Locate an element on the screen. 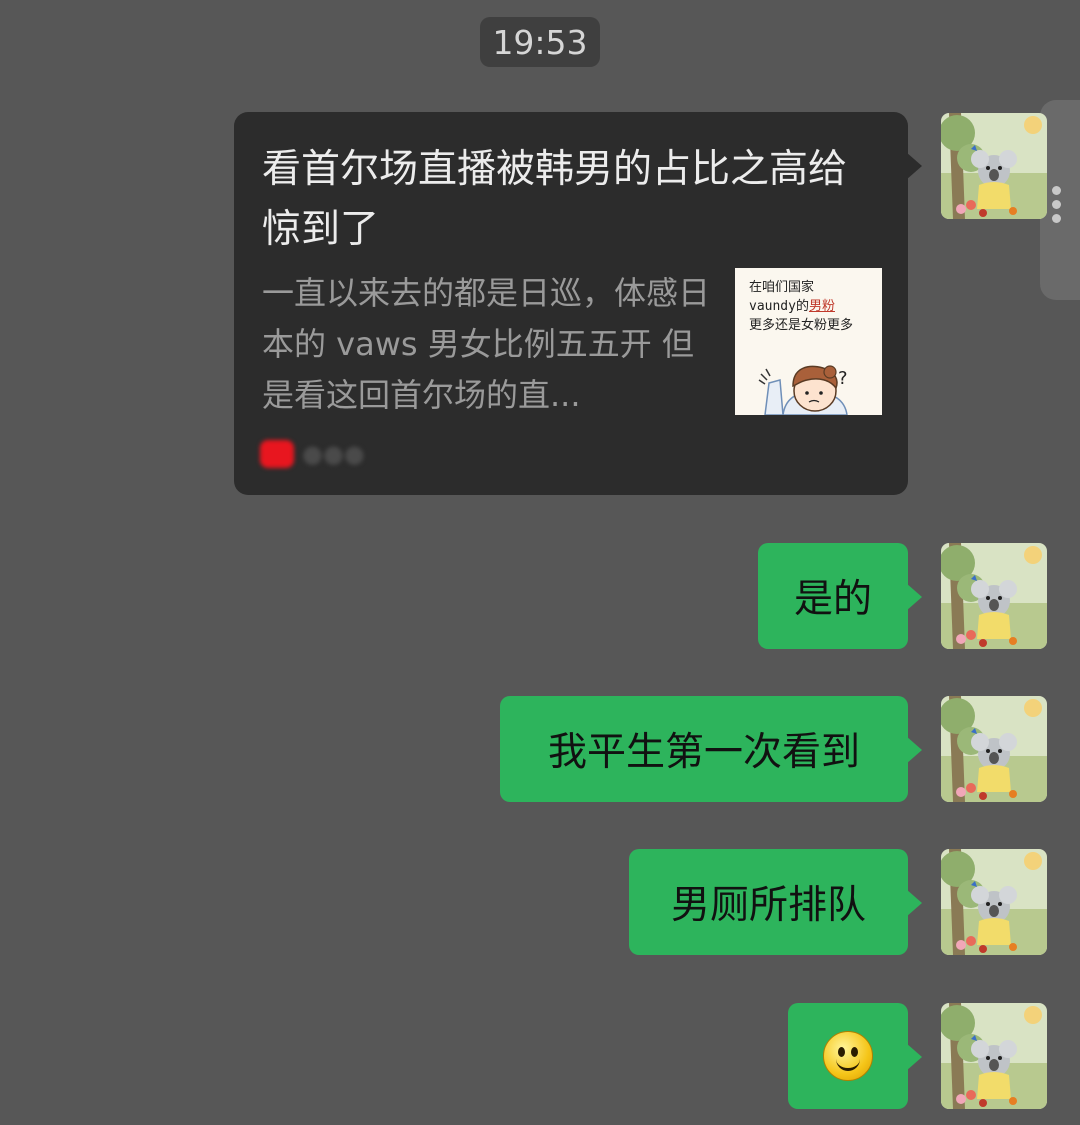  source-name-blurred: ●●● is located at coordinates (333, 454).